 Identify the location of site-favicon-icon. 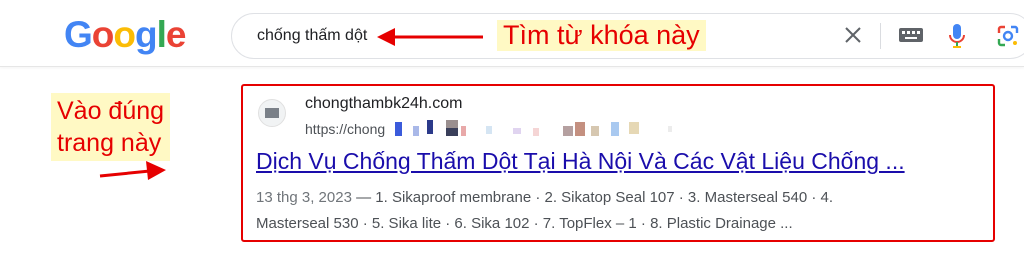
(272, 113).